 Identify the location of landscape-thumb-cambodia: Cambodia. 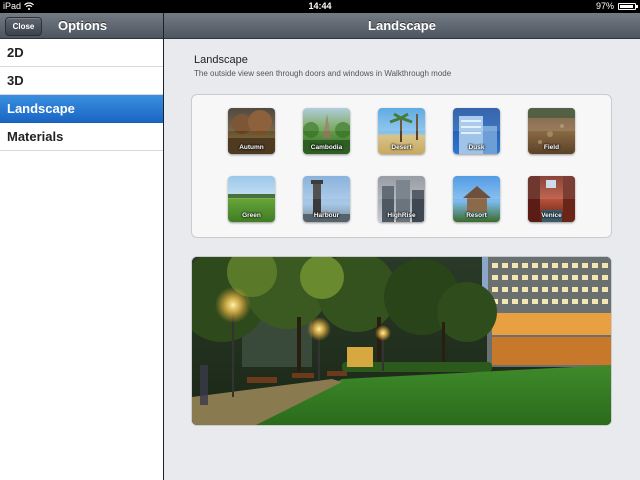
(326, 131).